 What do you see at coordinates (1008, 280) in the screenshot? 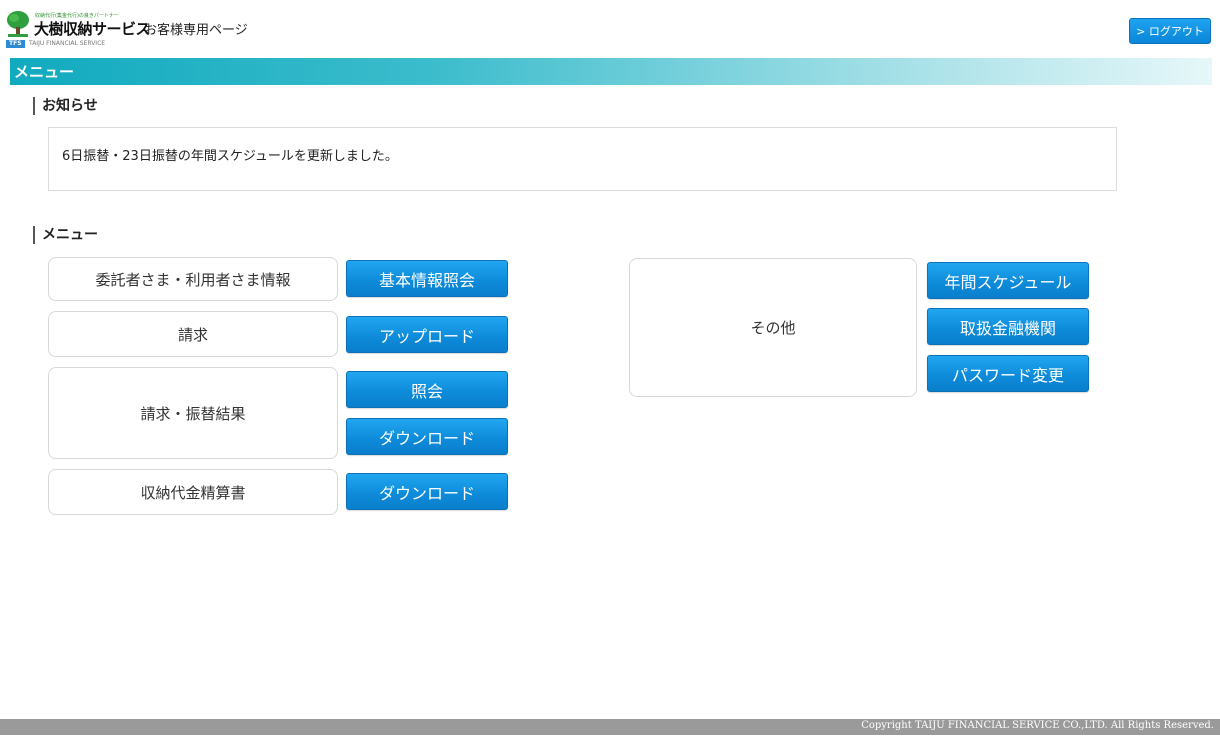
I see `annual-schedule-button: 年間スケジュール` at bounding box center [1008, 280].